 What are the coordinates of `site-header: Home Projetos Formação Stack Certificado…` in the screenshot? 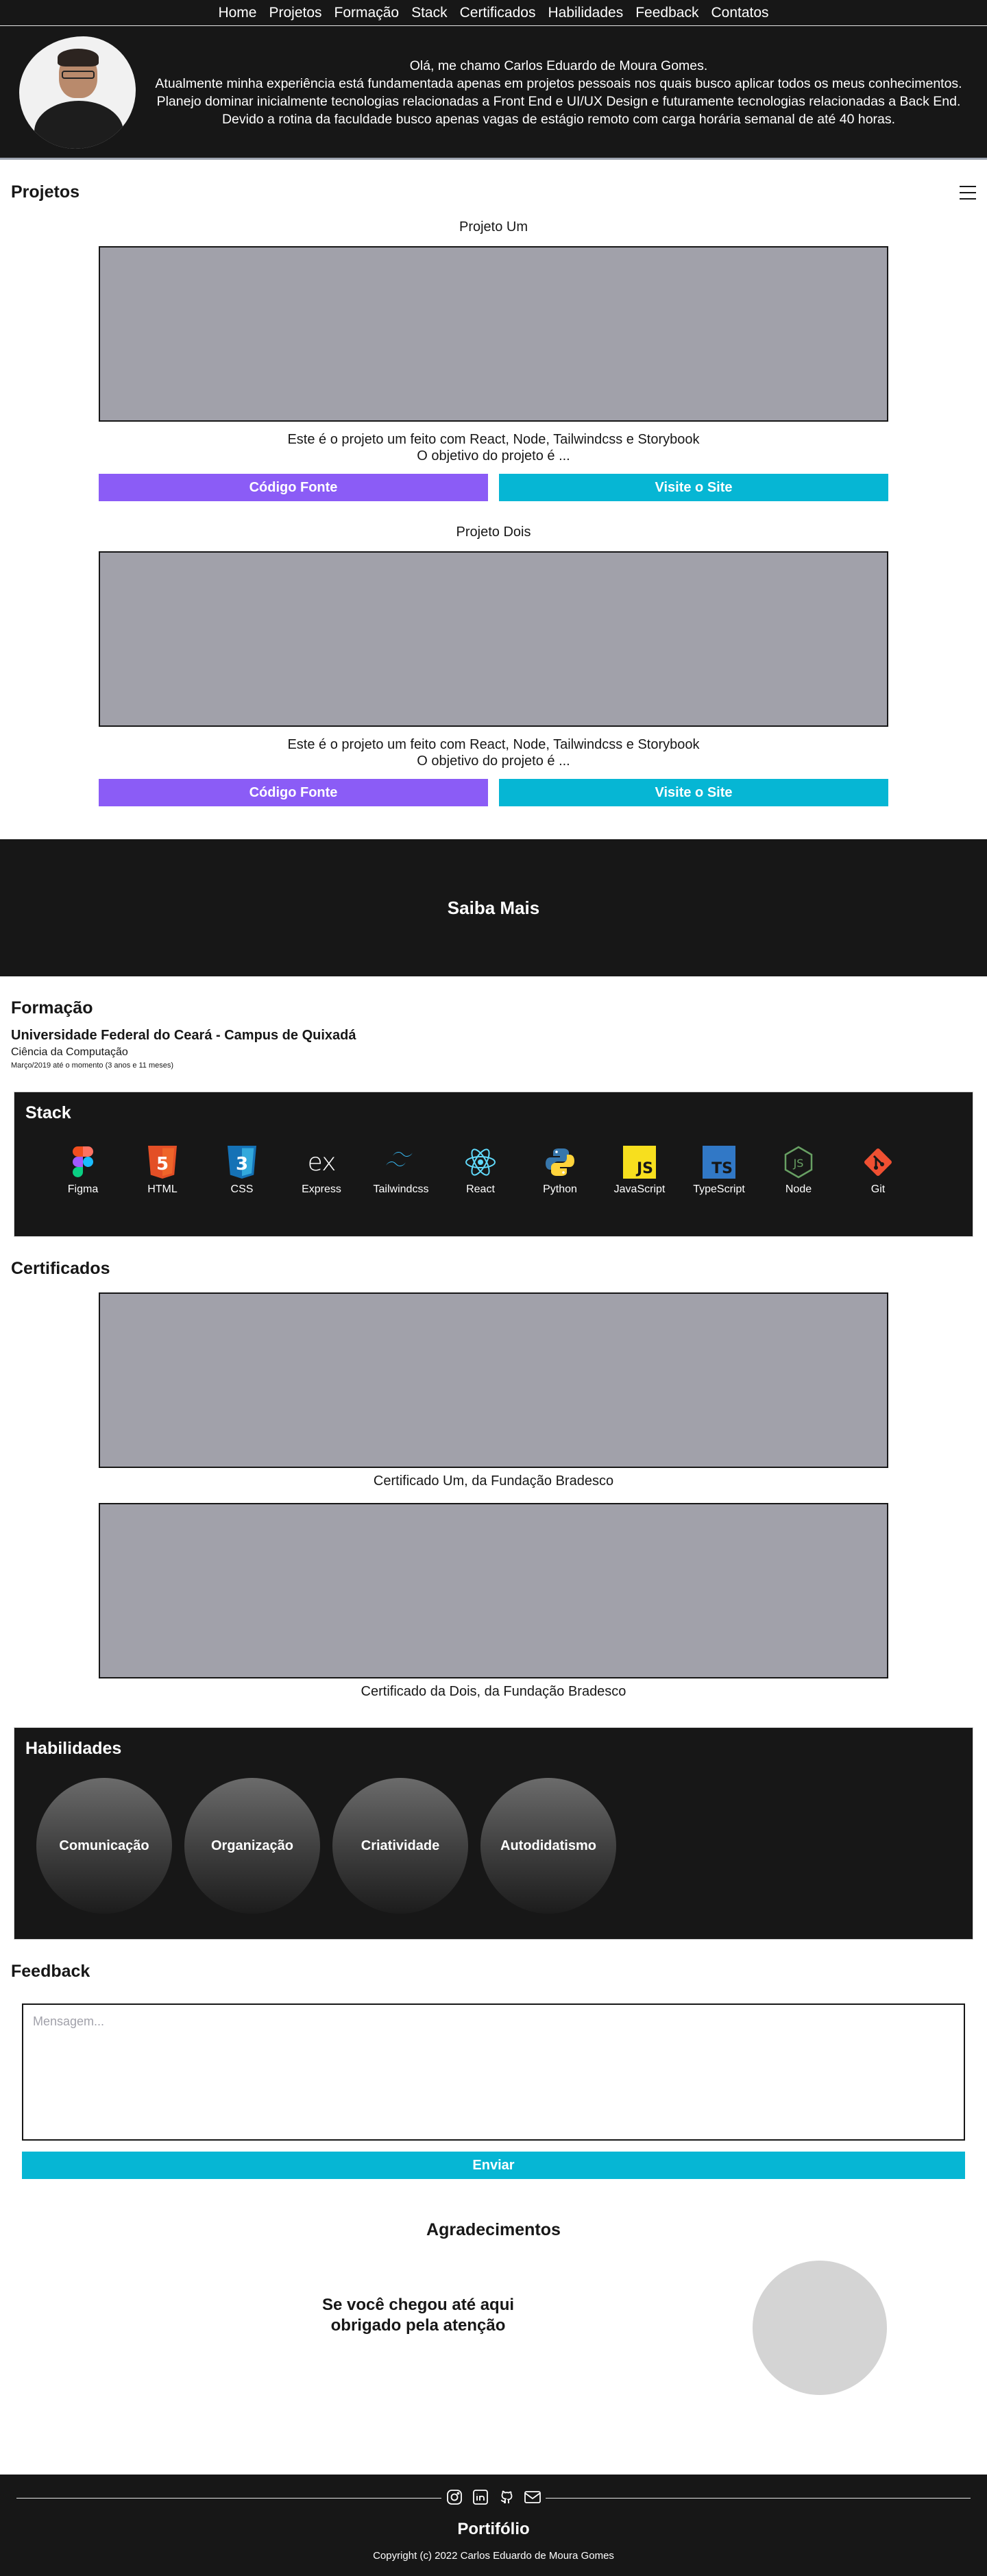 It's located at (493, 80).